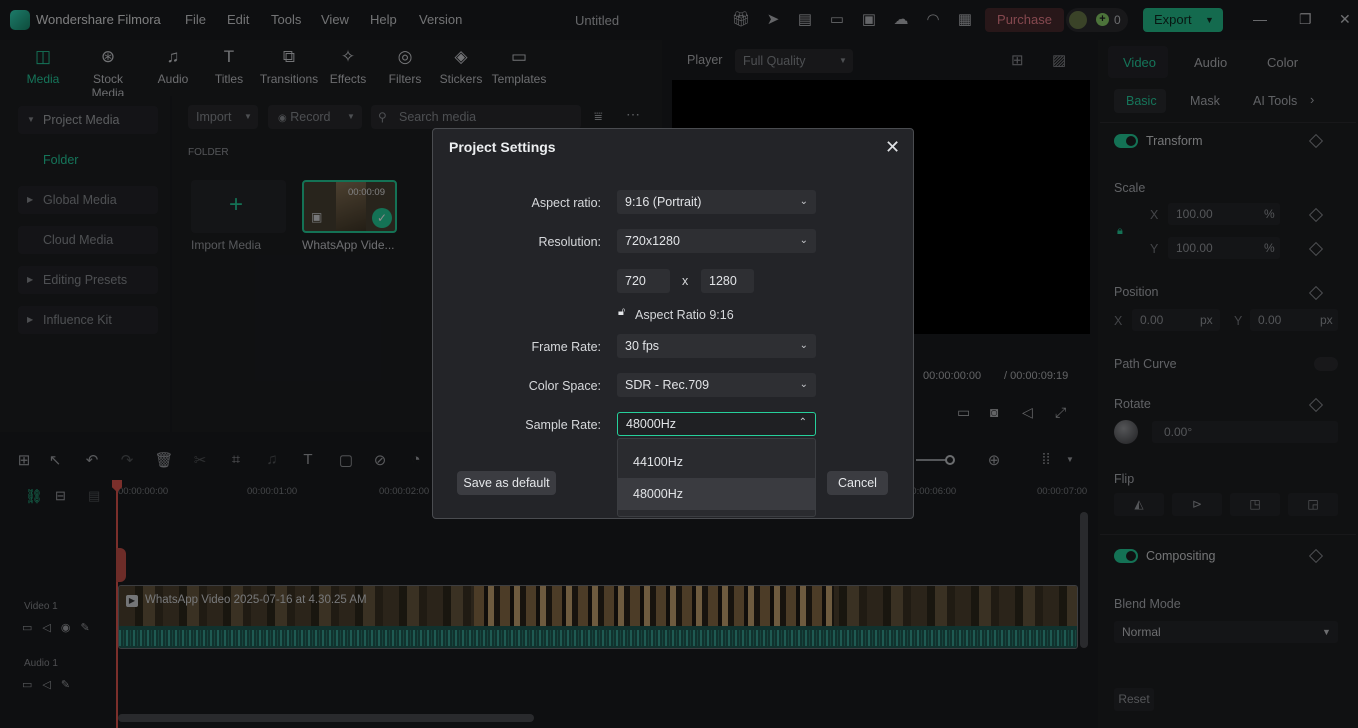 The width and height of the screenshot is (1358, 728). What do you see at coordinates (502, 147) in the screenshot?
I see `dialog-title: Project Settings` at bounding box center [502, 147].